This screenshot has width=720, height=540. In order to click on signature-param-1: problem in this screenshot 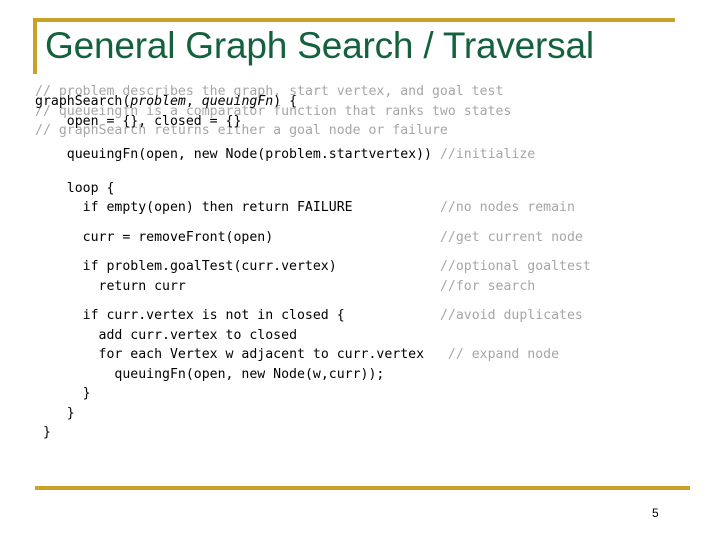, I will do `click(158, 101)`.